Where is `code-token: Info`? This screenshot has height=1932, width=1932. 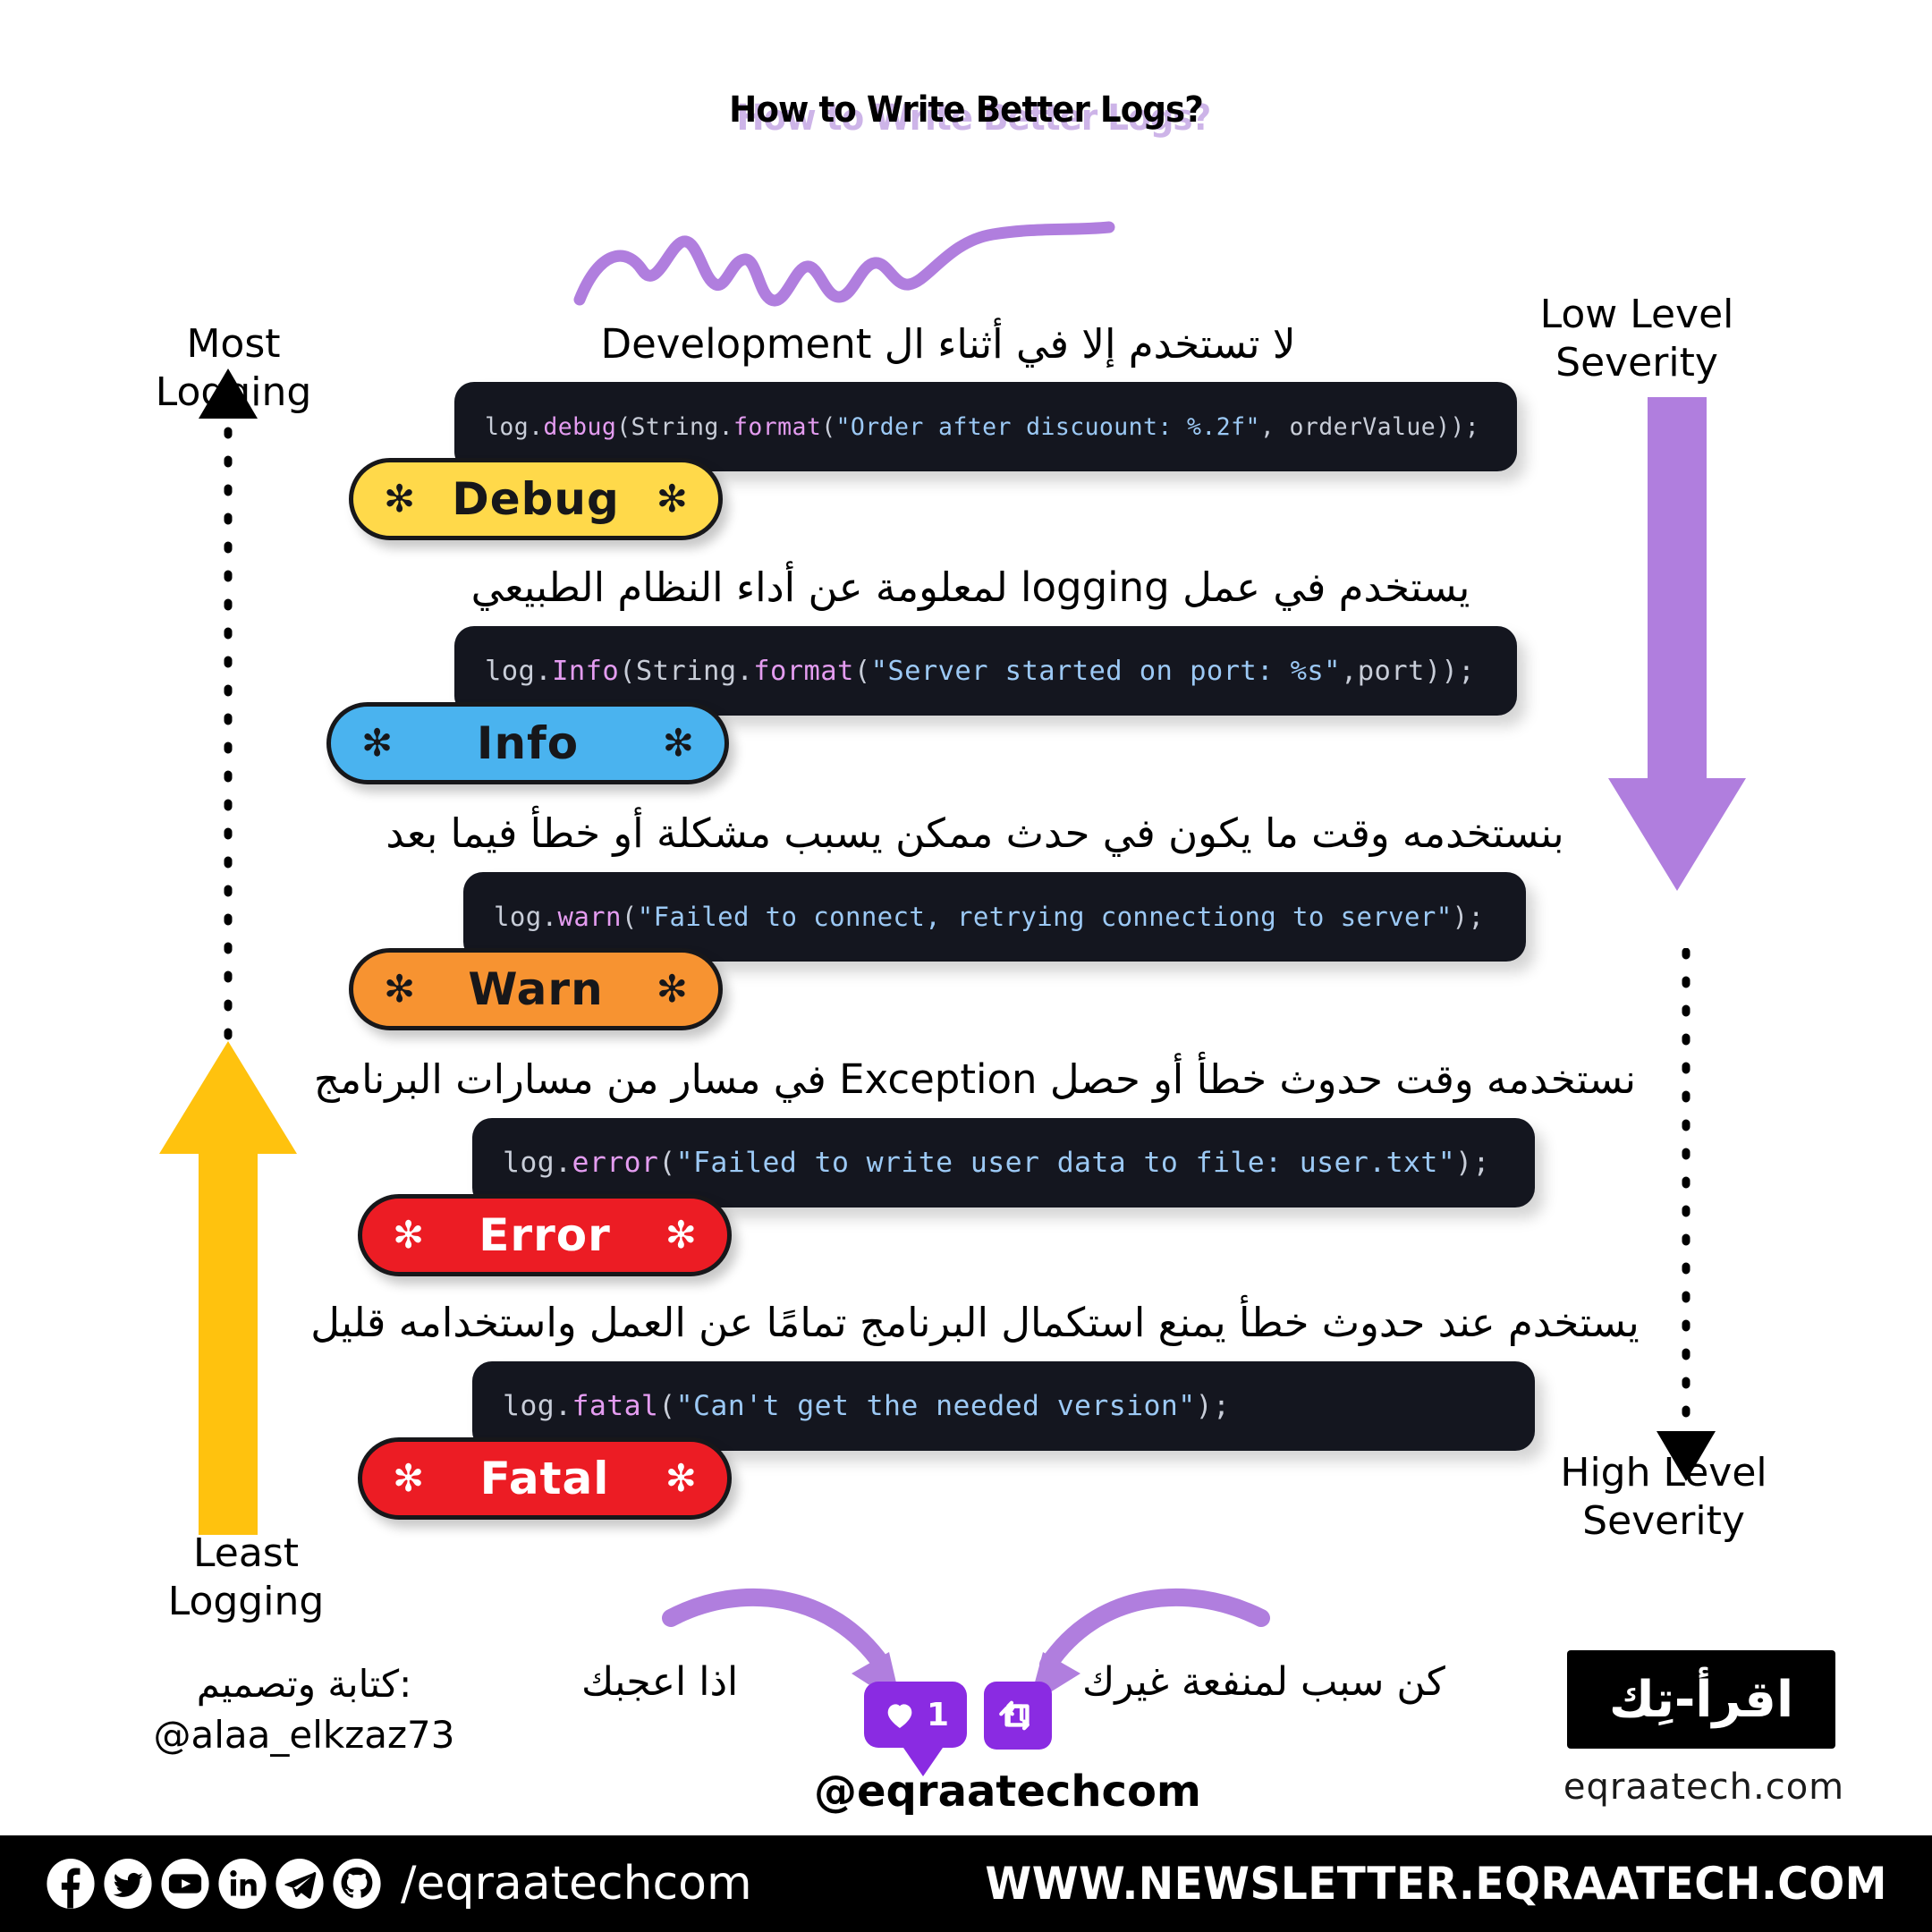
code-token: Info is located at coordinates (586, 671).